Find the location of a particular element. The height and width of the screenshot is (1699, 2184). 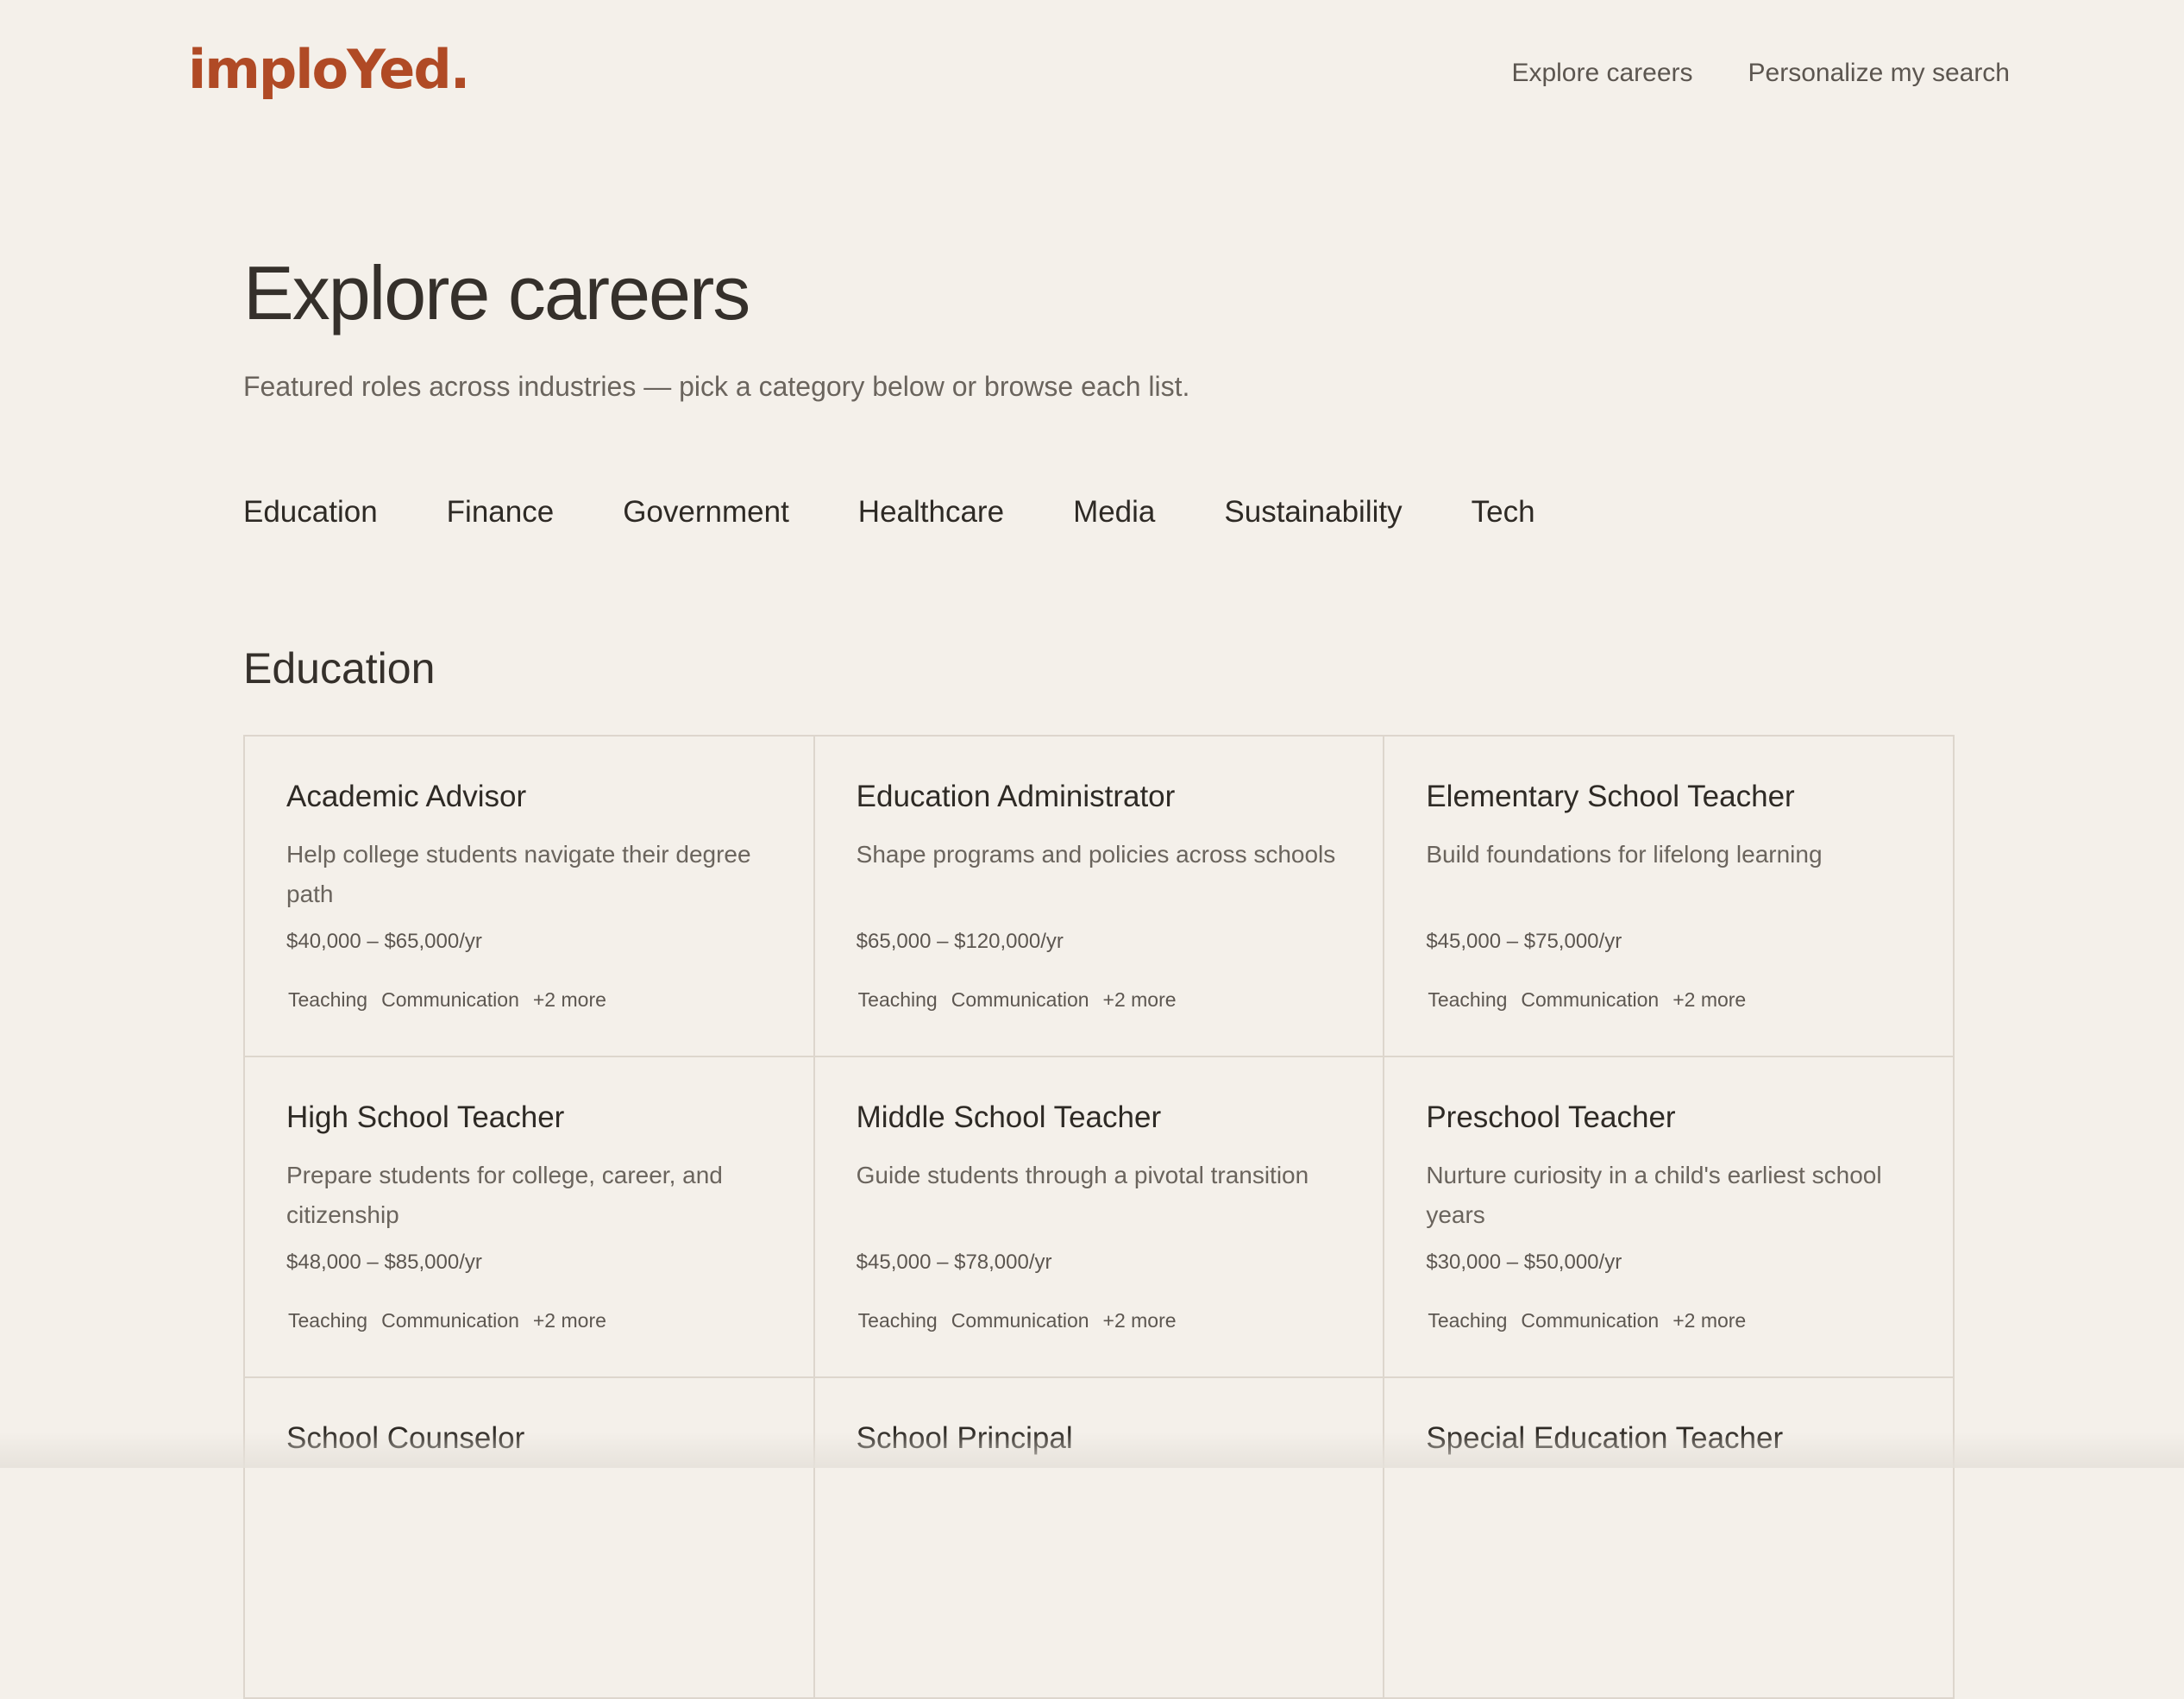

tab-tech: Tech is located at coordinates (1504, 512).